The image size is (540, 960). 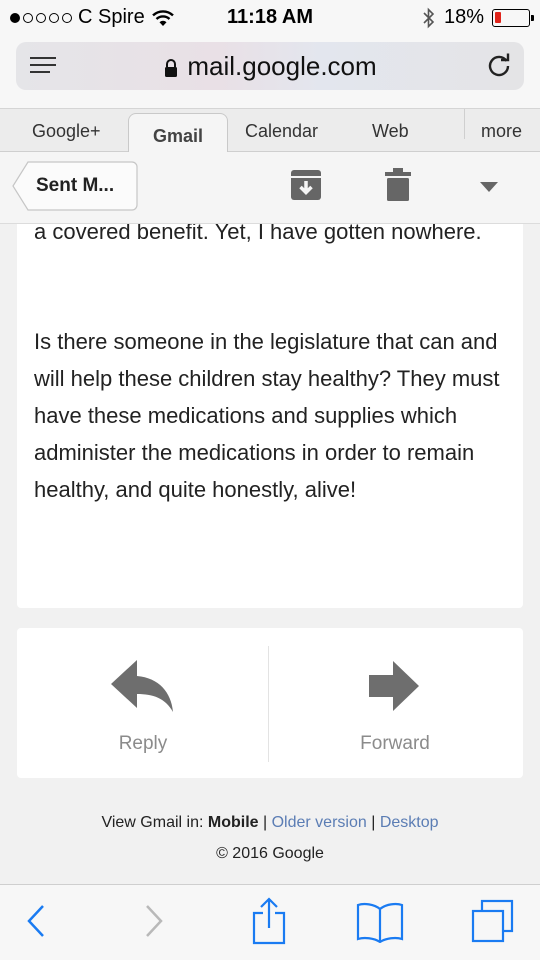 I want to click on reload-icon, so click(x=499, y=66).